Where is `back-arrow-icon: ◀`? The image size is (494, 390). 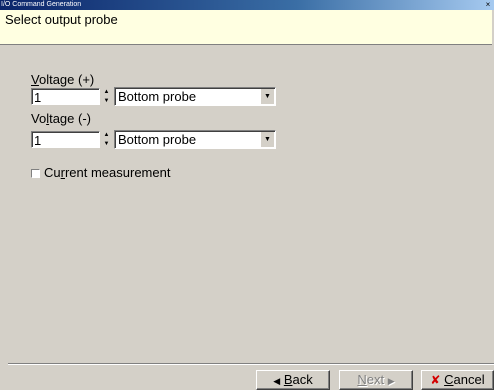 back-arrow-icon: ◀ is located at coordinates (277, 381).